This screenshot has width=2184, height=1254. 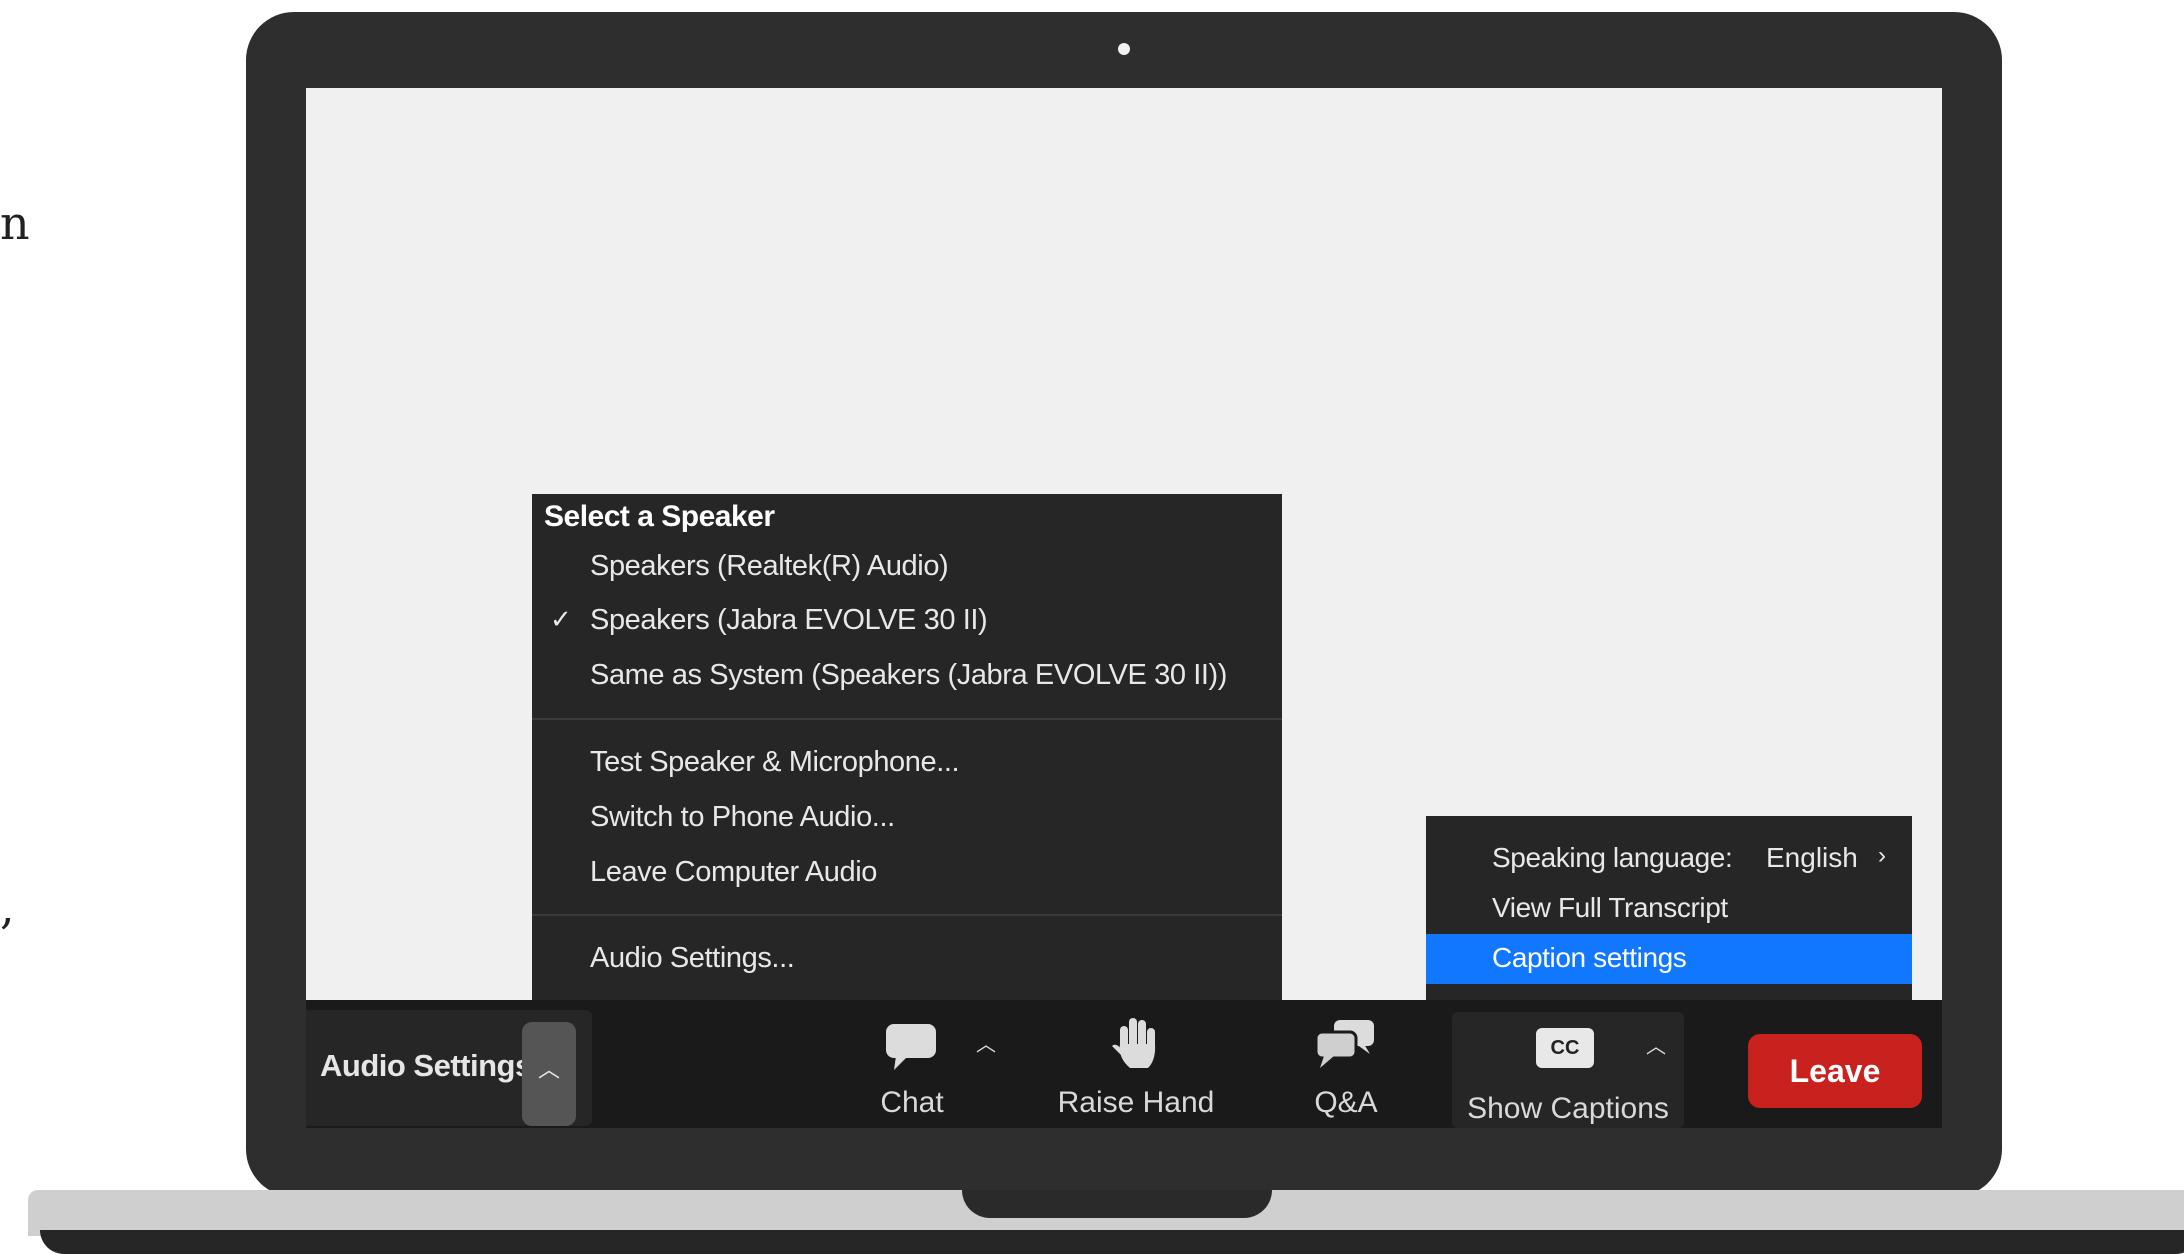 What do you see at coordinates (733, 872) in the screenshot?
I see `leave-computer-audio-item: Leave Computer Audio` at bounding box center [733, 872].